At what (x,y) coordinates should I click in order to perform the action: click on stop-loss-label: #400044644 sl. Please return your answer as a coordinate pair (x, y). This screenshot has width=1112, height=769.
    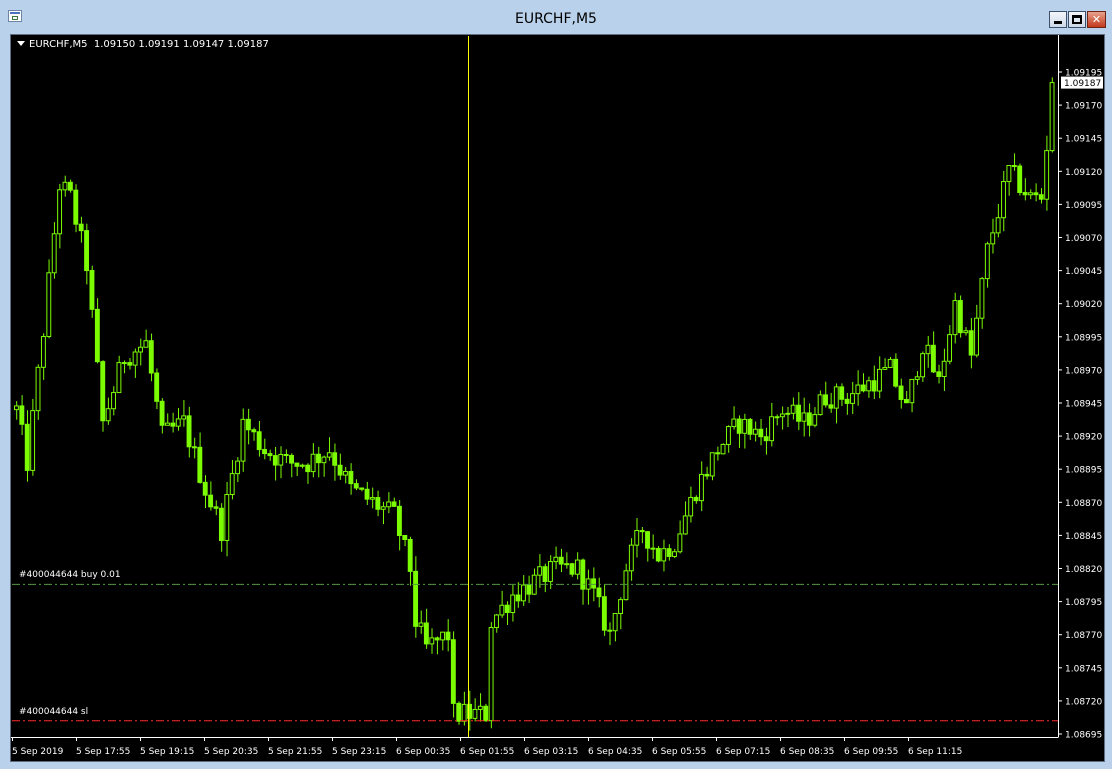
    Looking at the image, I should click on (53, 712).